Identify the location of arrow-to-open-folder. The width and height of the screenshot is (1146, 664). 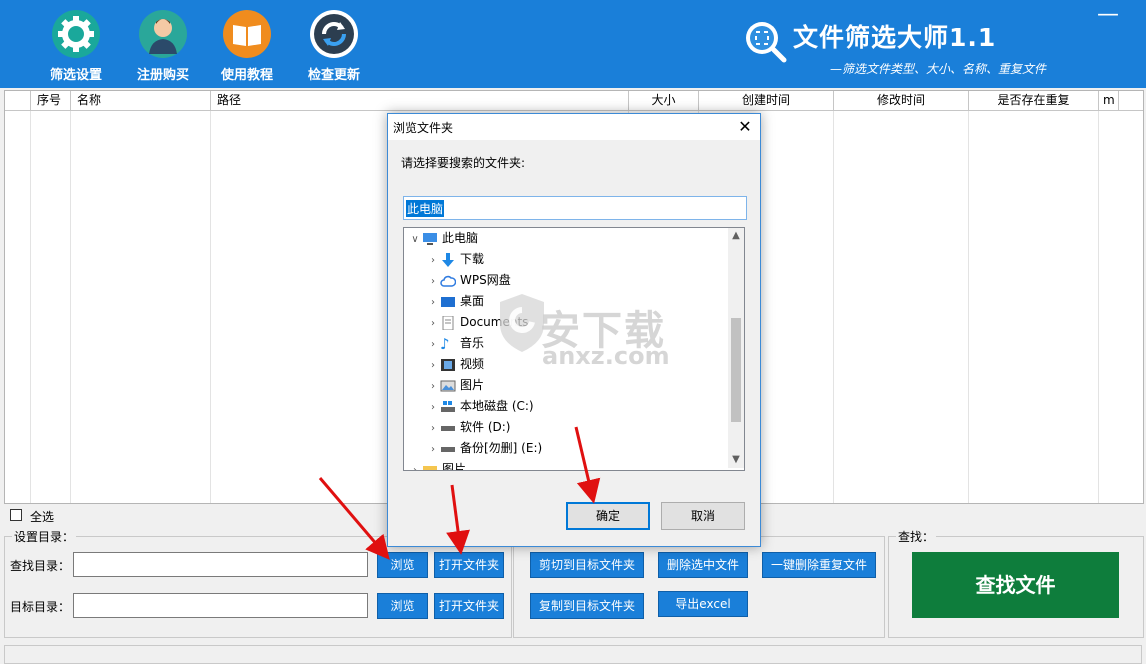
(458, 519).